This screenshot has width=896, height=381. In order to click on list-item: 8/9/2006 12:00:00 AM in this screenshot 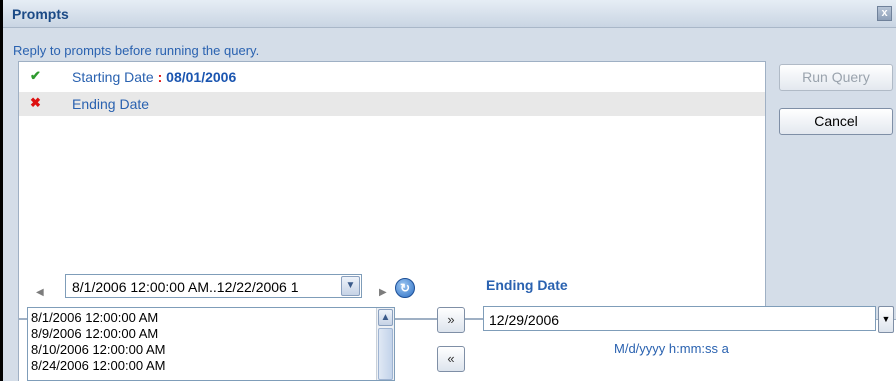, I will do `click(94, 333)`.